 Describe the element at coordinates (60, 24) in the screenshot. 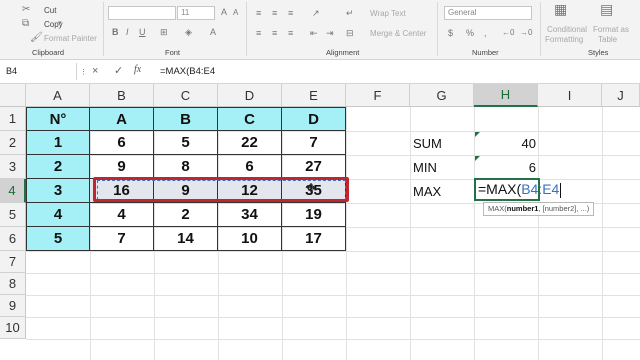

I see `copy-dropdown-icon: ▾` at that location.